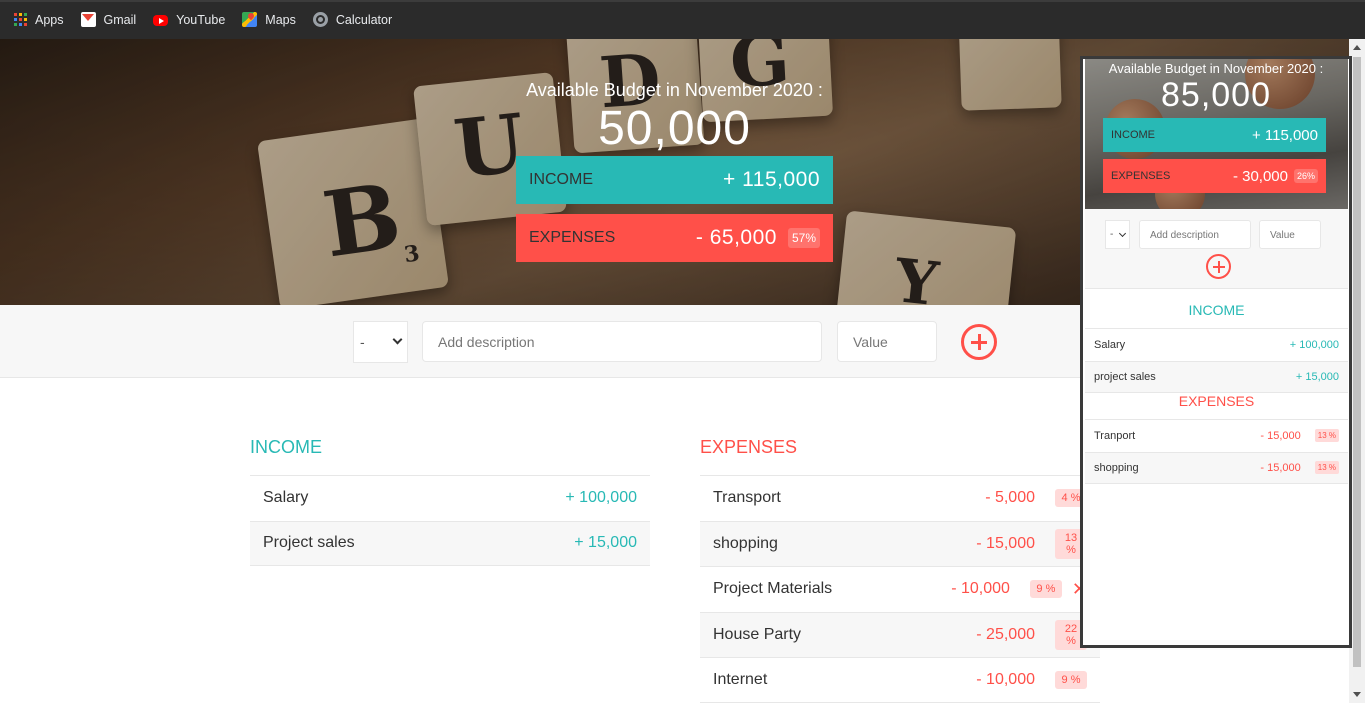  Describe the element at coordinates (1125, 376) in the screenshot. I see `item-description: project sales` at that location.